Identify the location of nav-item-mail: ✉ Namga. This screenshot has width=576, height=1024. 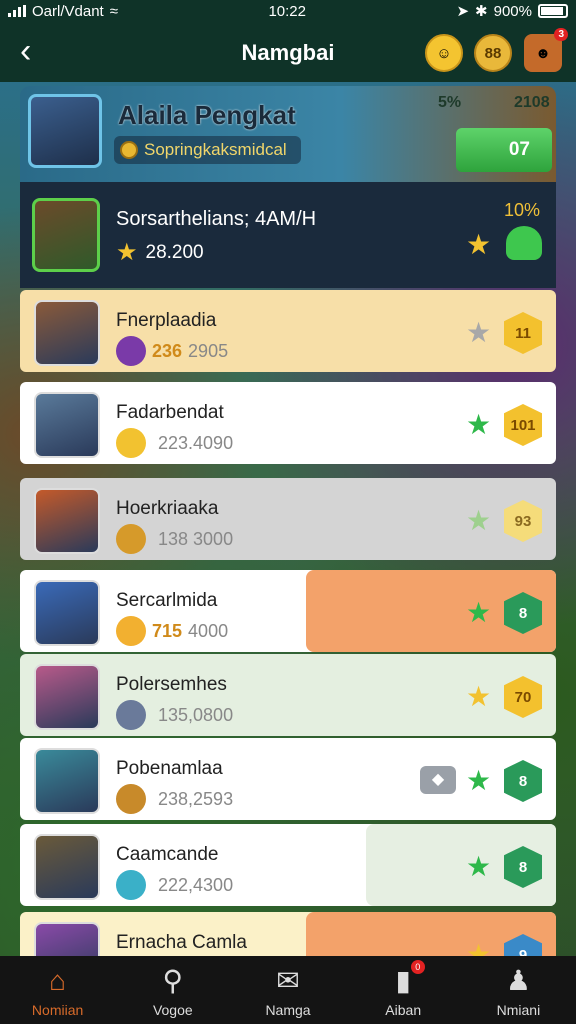
(287, 990).